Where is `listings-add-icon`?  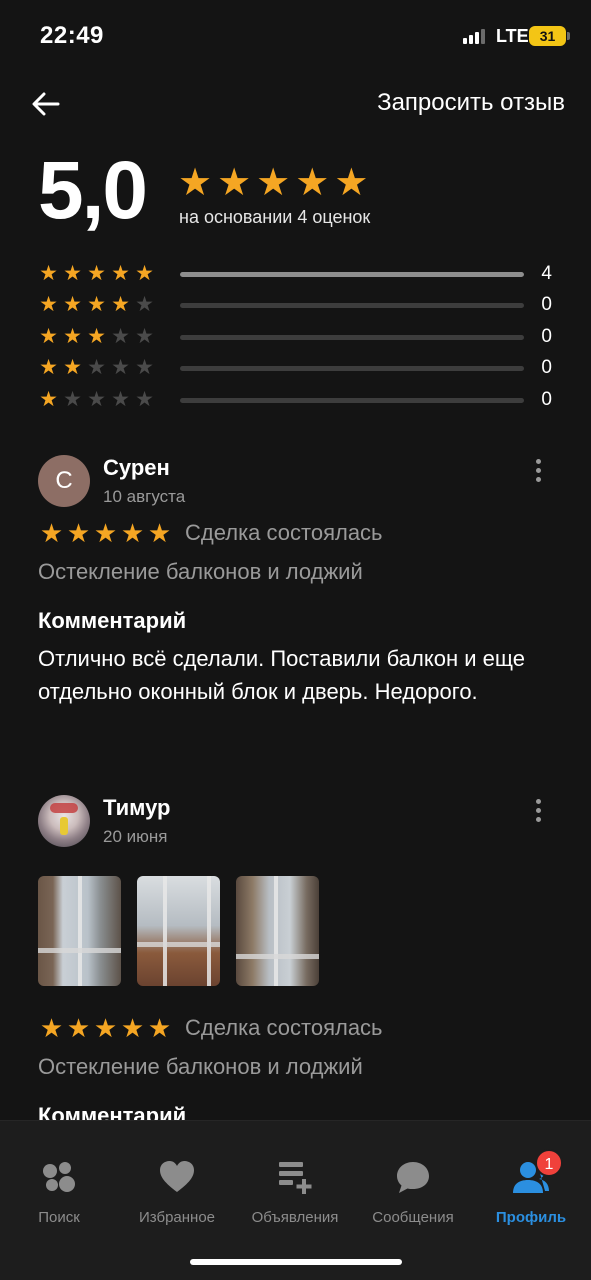
listings-add-icon is located at coordinates (295, 1178).